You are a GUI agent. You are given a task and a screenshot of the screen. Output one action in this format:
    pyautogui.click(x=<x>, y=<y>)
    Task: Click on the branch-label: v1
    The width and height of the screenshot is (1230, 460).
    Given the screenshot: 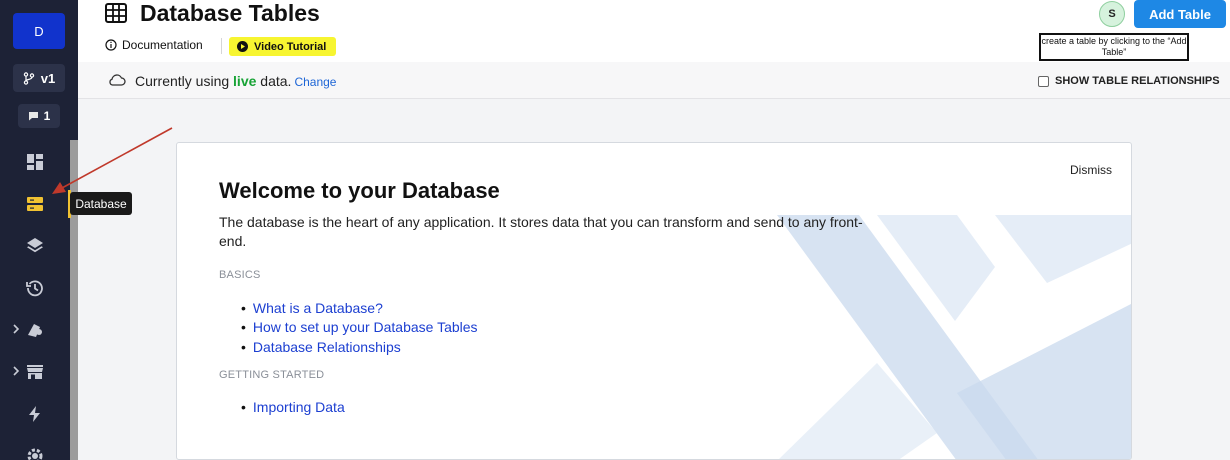 What is the action you would take?
    pyautogui.click(x=48, y=78)
    